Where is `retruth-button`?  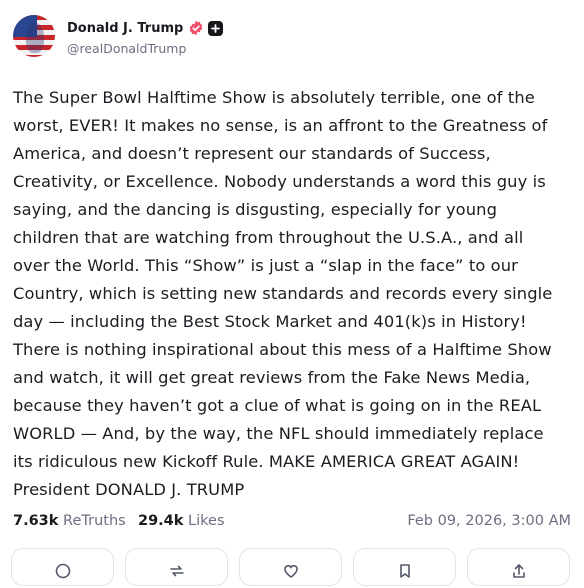
retruth-button is located at coordinates (176, 567).